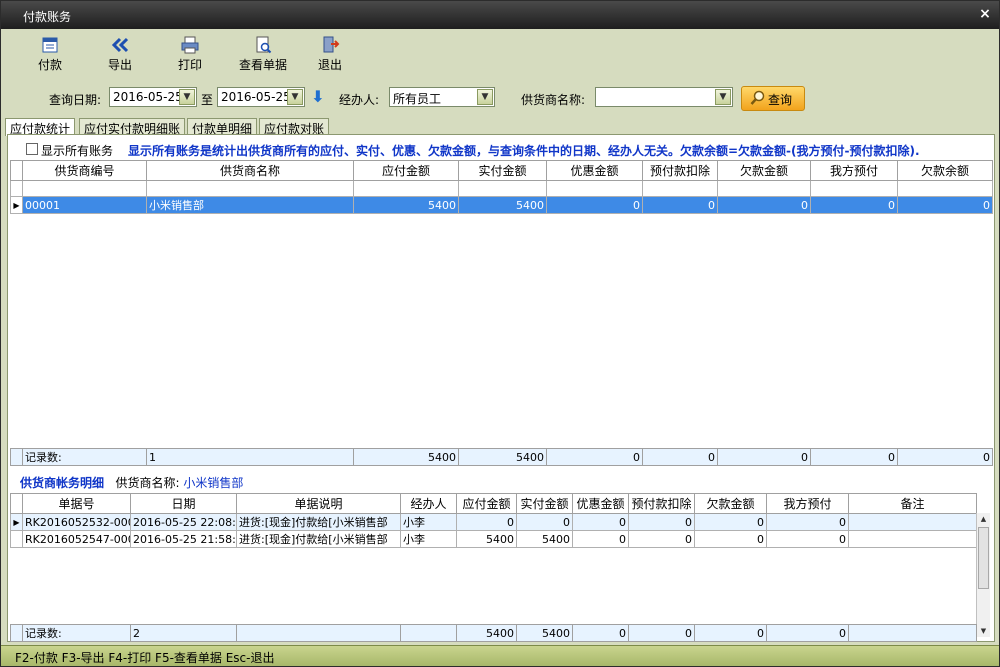  What do you see at coordinates (76, 539) in the screenshot?
I see `table-cell: RK2016052547-0001` at bounding box center [76, 539].